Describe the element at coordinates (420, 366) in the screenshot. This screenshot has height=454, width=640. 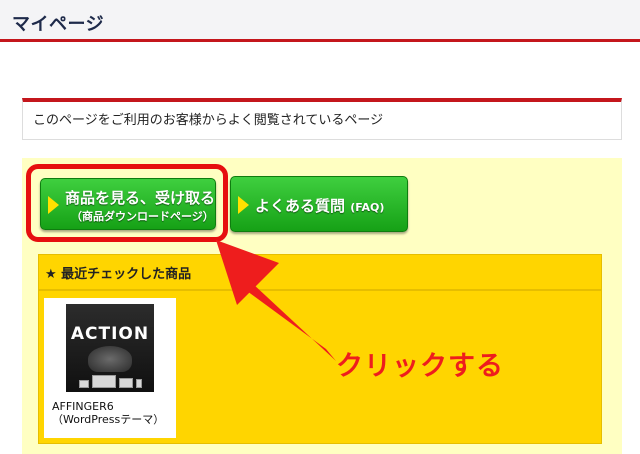
I see `click-annotation-label: クリックする` at that location.